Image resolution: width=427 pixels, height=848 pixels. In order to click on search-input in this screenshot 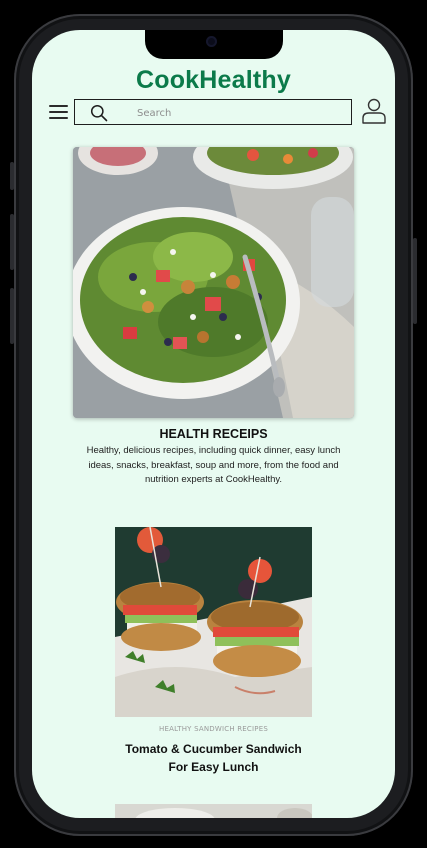, I will do `click(237, 113)`.